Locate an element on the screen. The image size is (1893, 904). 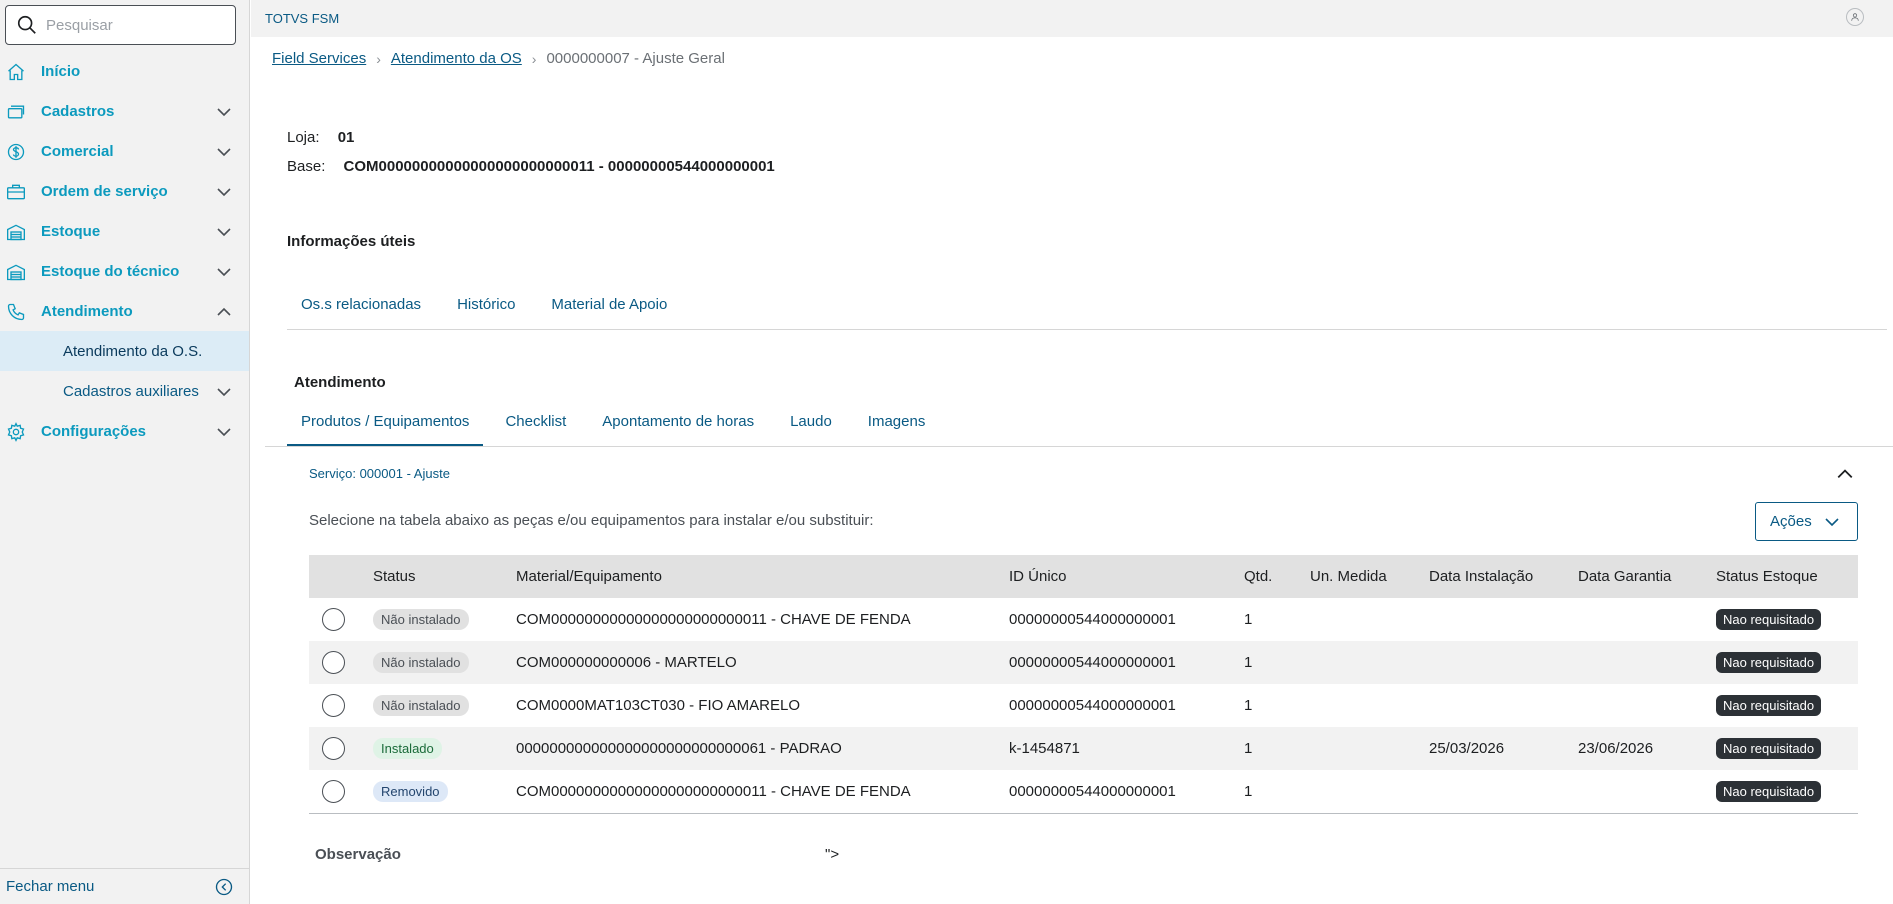
header-material: Material/Equipamento is located at coordinates (589, 576).